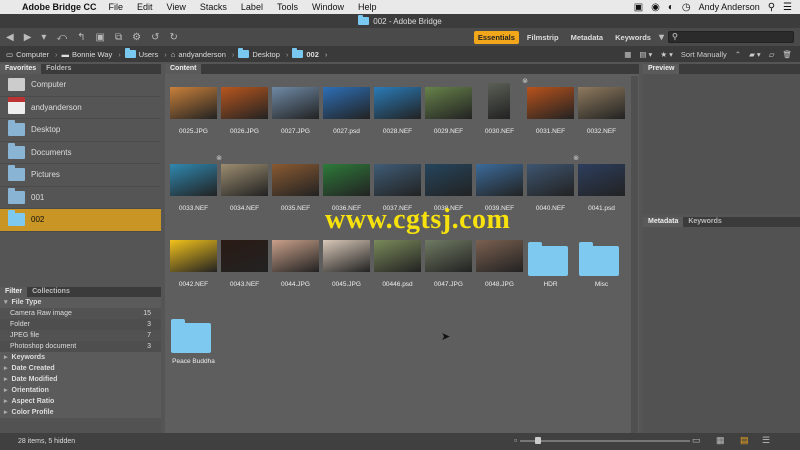 The height and width of the screenshot is (450, 800). I want to click on thumbnail-quality-icon: ▦, so click(627, 54).